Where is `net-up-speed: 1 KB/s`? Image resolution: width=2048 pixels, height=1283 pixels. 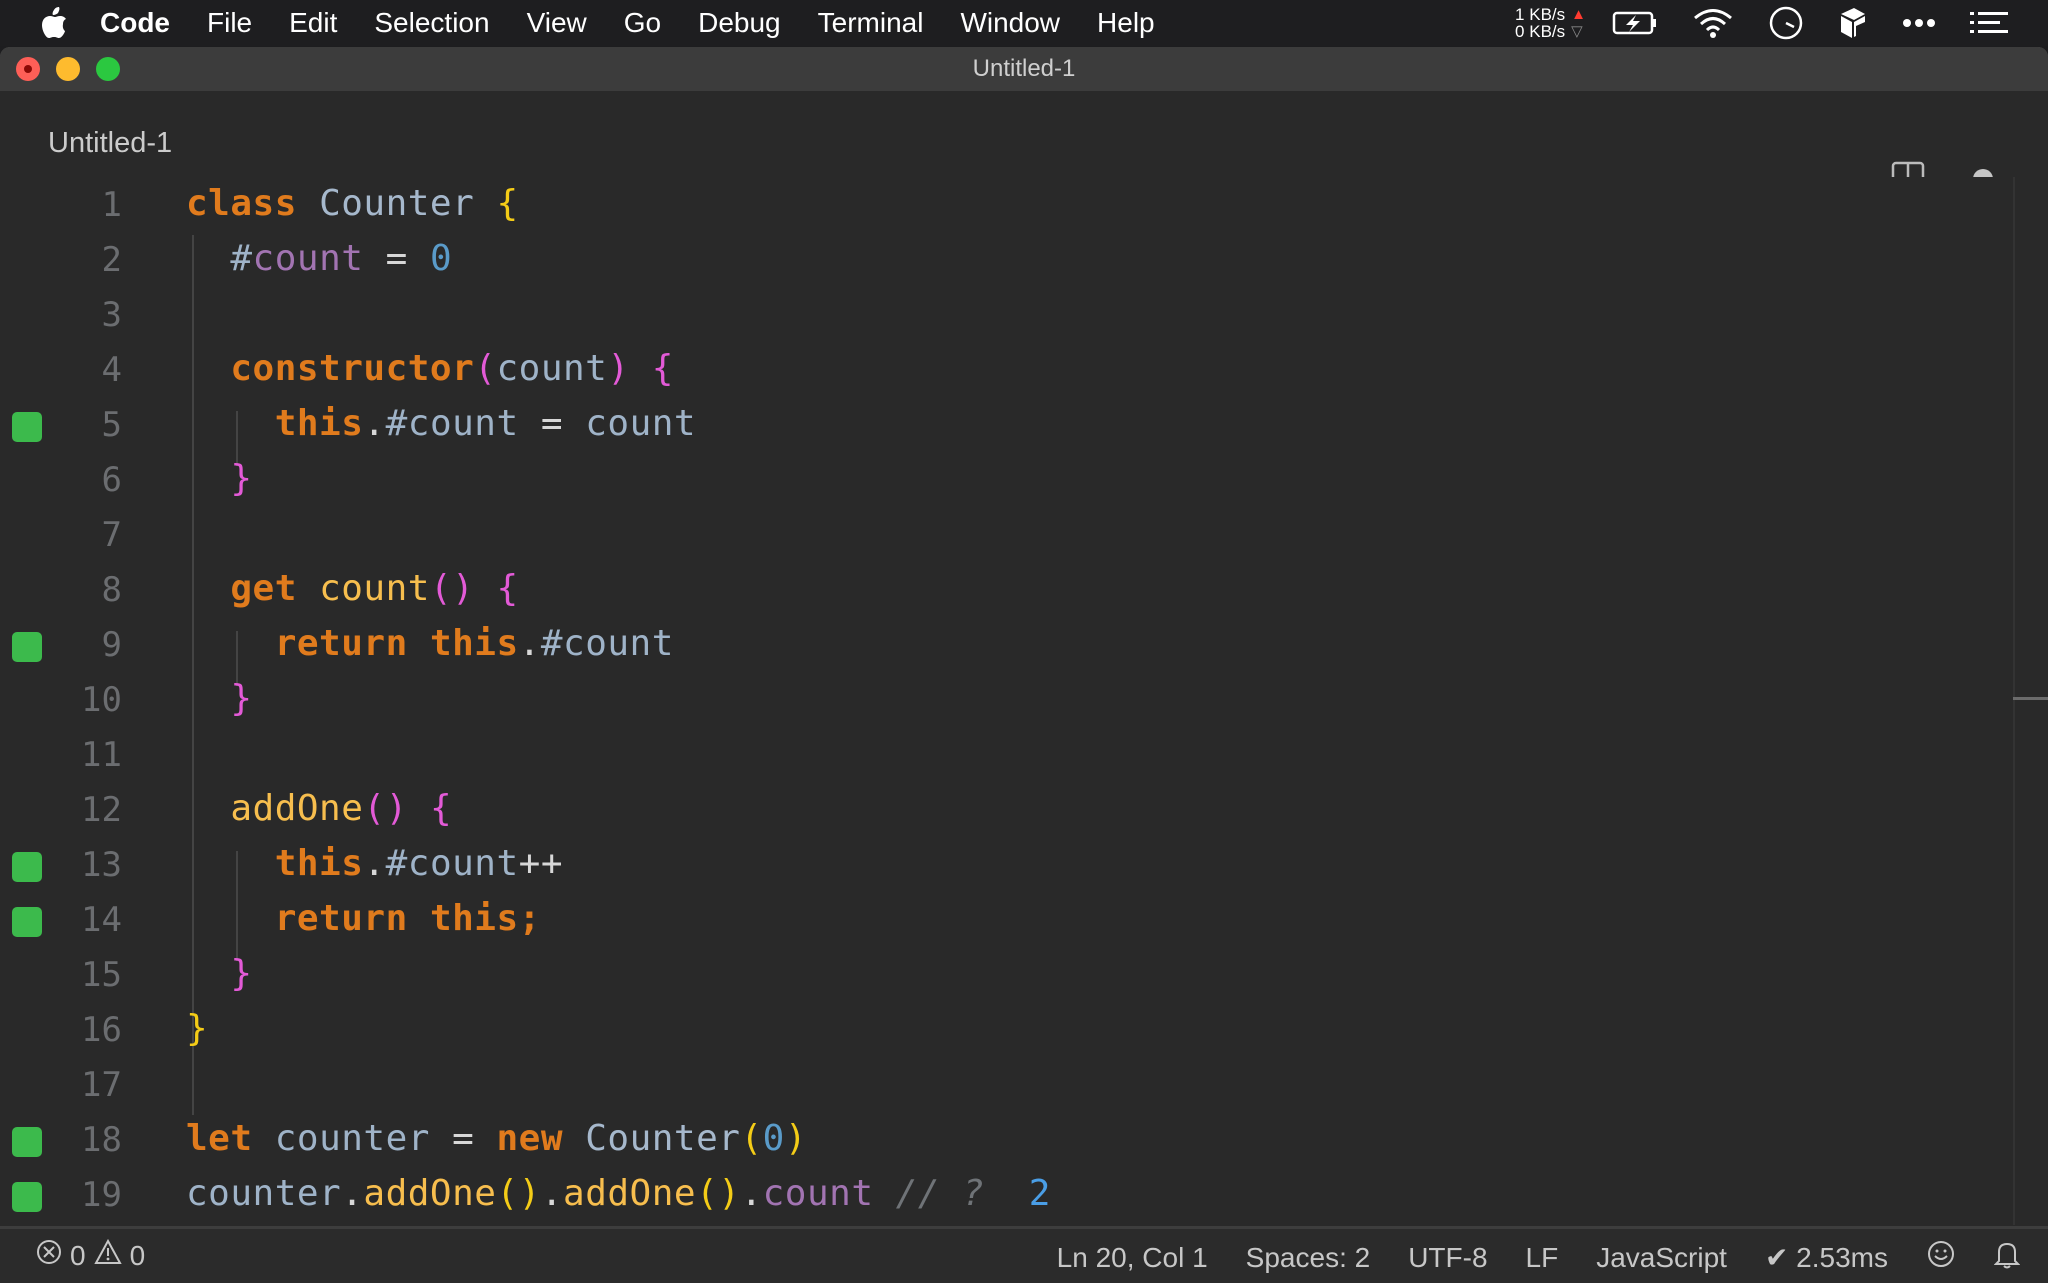 net-up-speed: 1 KB/s is located at coordinates (1540, 14).